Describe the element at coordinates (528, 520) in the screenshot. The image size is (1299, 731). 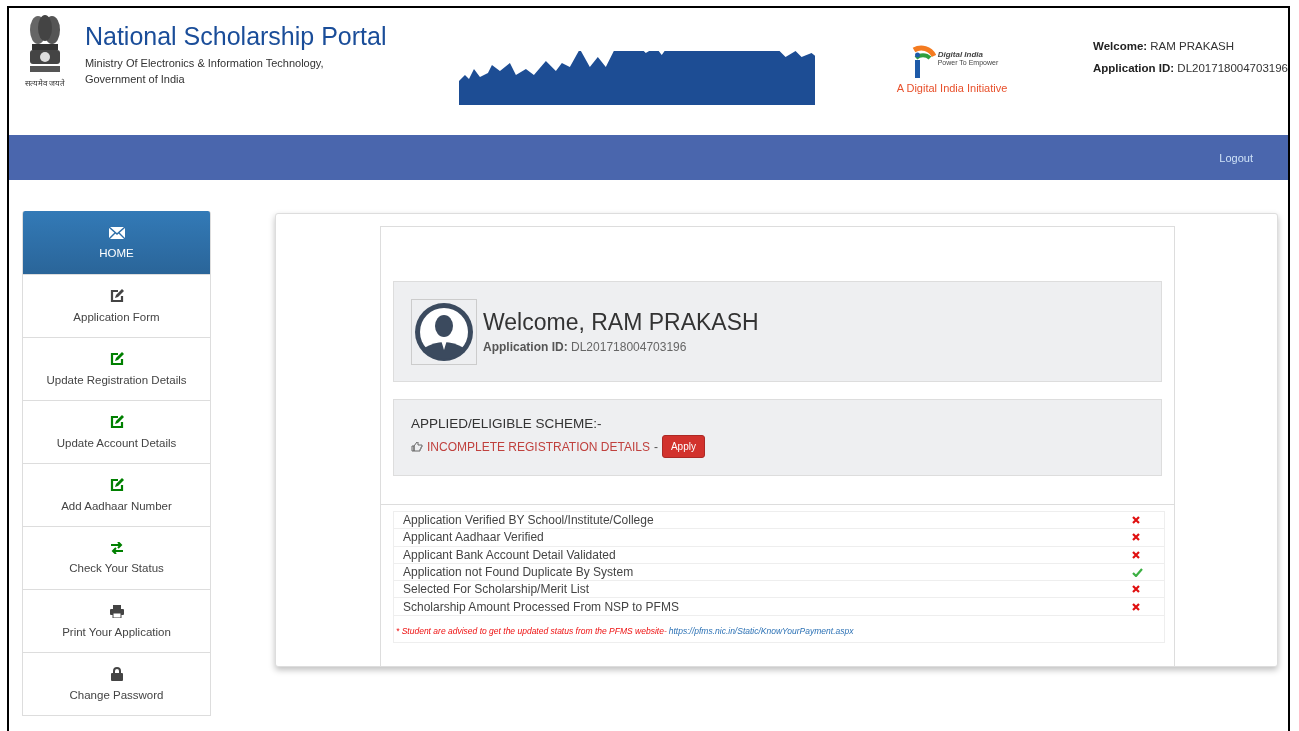
I see `status-label: Application Verified BY School/Institute/College` at that location.